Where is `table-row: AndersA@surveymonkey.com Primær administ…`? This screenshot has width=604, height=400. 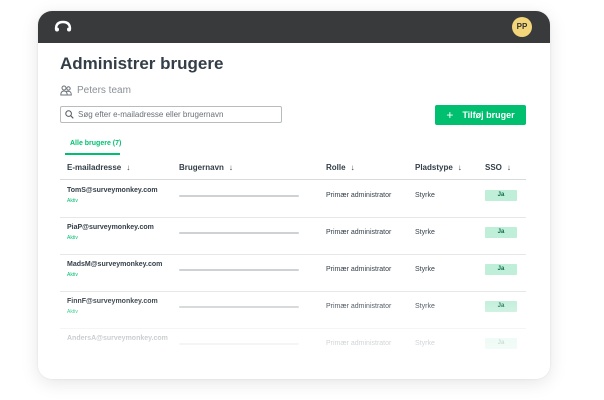
table-row: AndersA@surveymonkey.com Primær administ… is located at coordinates (293, 346).